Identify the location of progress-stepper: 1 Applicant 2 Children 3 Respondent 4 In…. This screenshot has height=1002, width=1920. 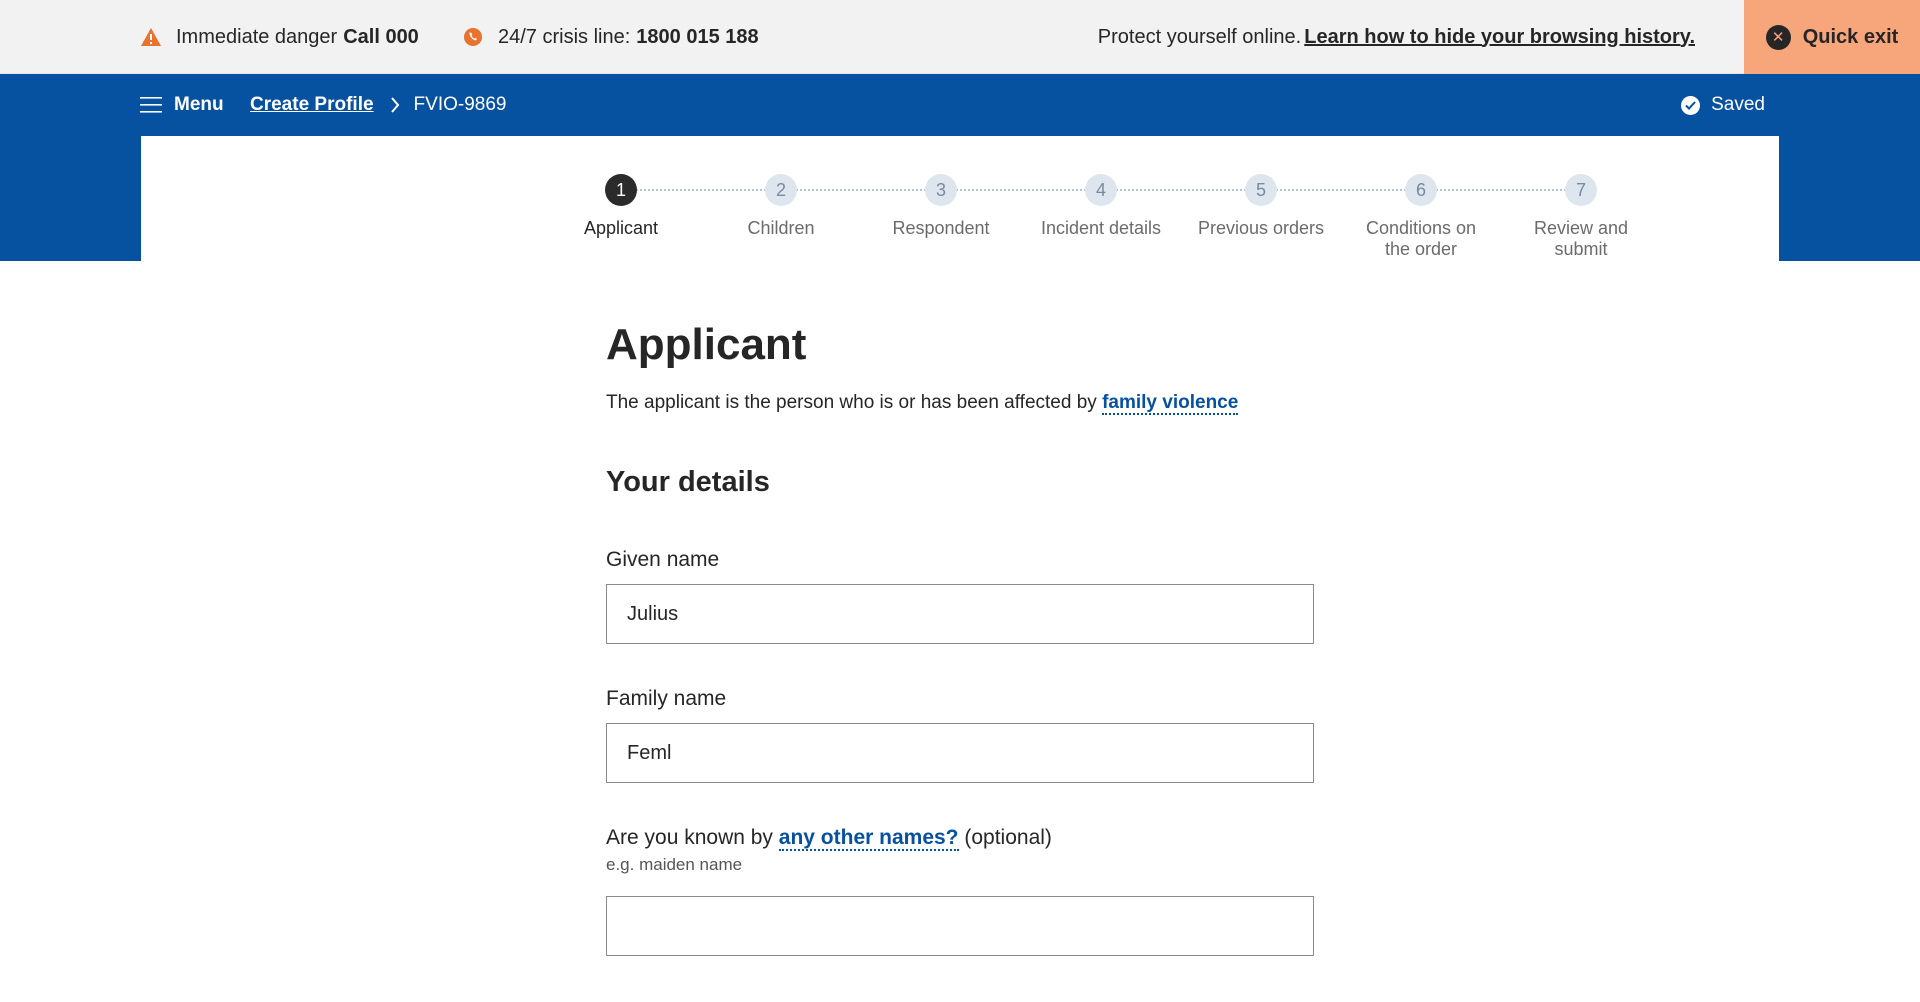
(960, 199).